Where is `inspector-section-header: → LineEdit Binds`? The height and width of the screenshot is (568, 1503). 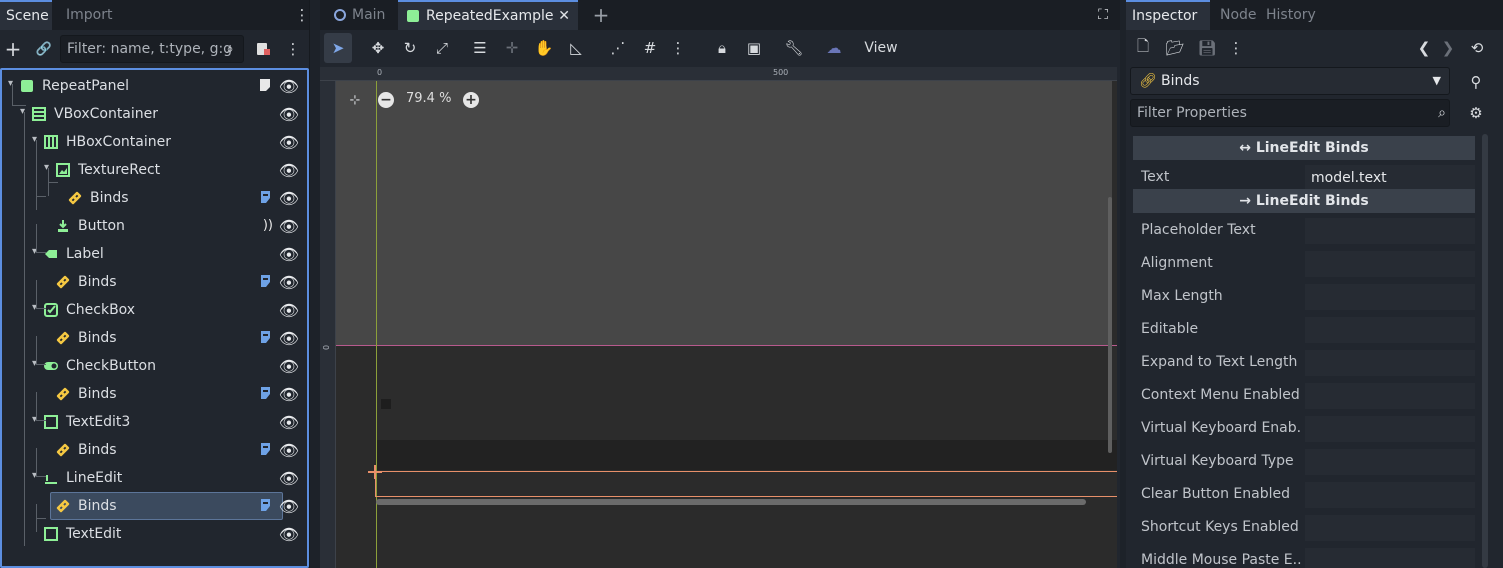 inspector-section-header: → LineEdit Binds is located at coordinates (1304, 201).